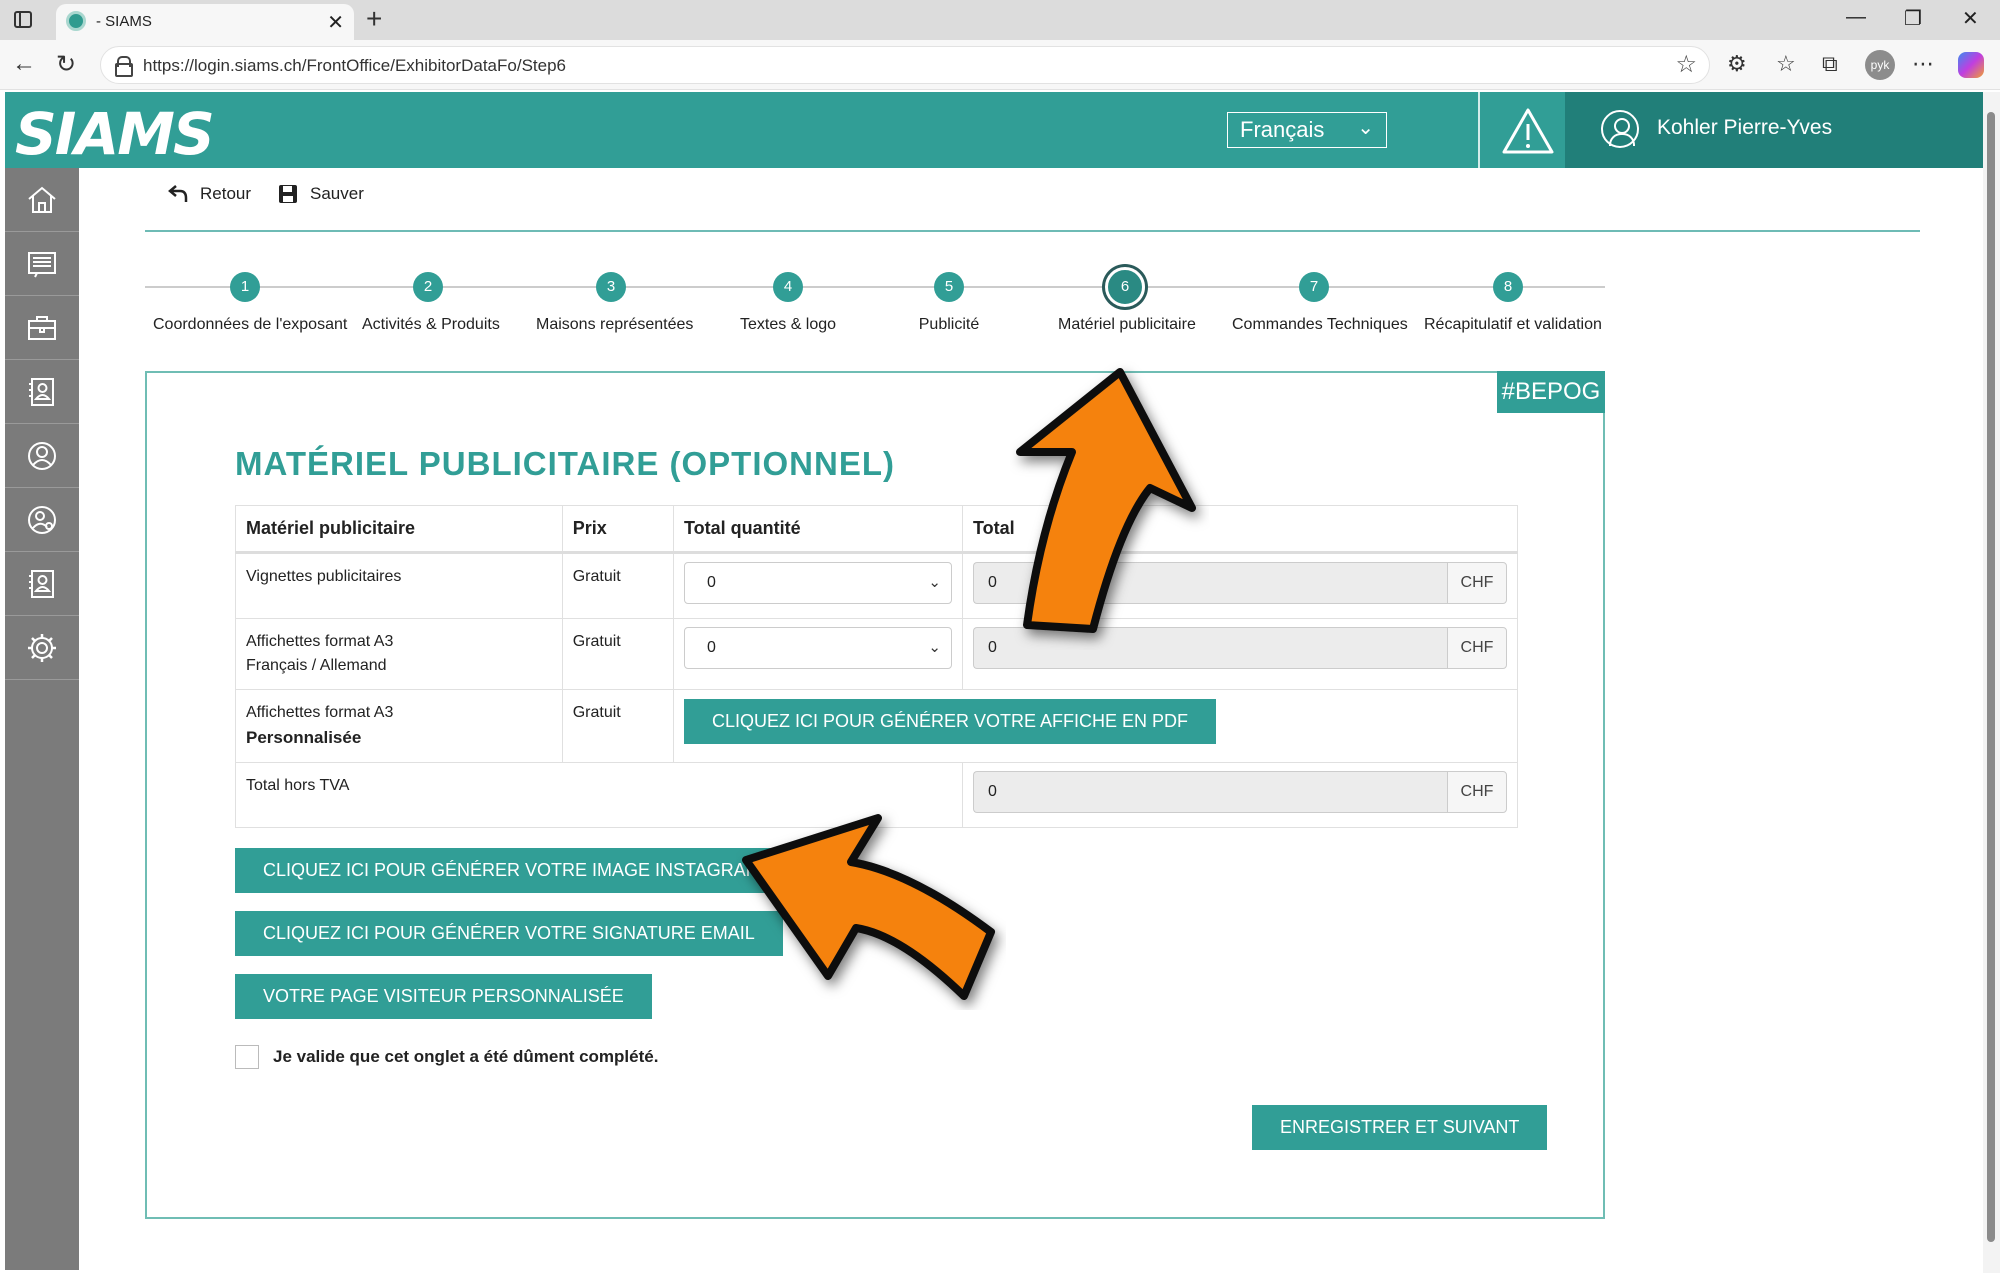  Describe the element at coordinates (1913, 18) in the screenshot. I see `restore-icon: ❐` at that location.